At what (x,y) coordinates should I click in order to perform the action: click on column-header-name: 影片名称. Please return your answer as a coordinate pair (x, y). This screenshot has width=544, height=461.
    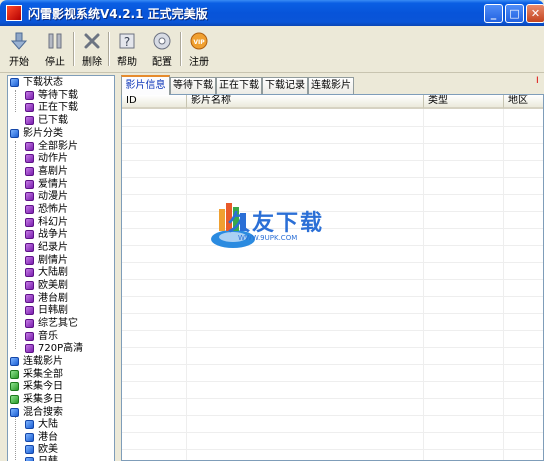
    Looking at the image, I should click on (305, 102).